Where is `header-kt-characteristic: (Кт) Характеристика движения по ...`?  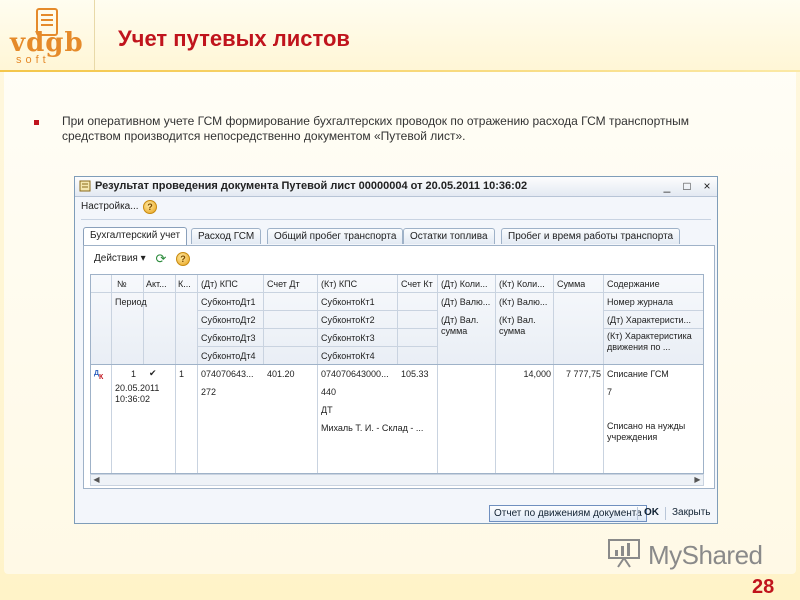
header-kt-characteristic: (Кт) Характеристика движения по ... is located at coordinates (655, 342).